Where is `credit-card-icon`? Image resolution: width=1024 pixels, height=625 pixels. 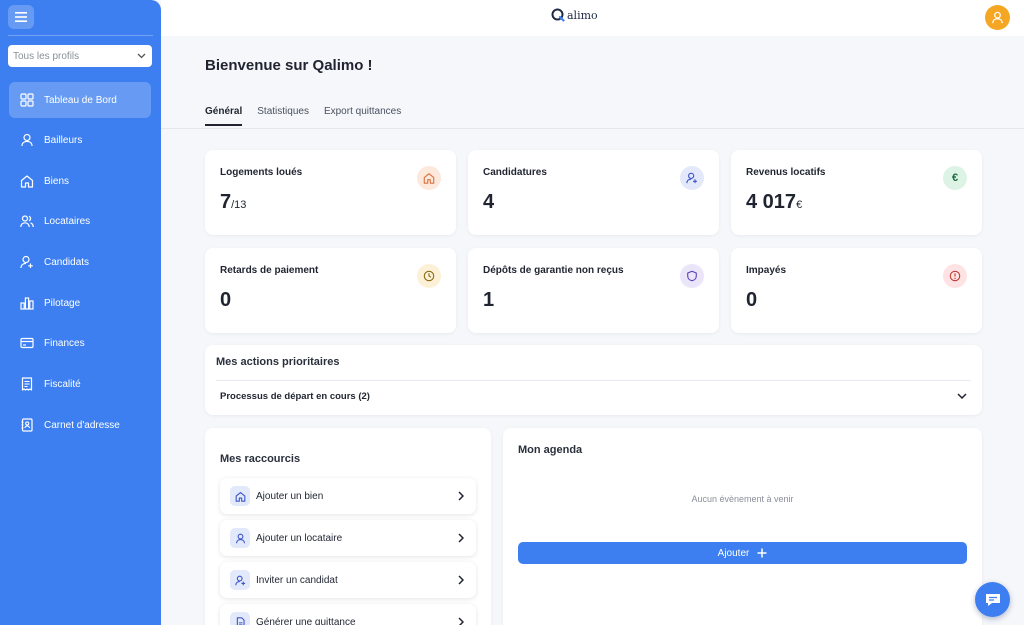 credit-card-icon is located at coordinates (27, 343).